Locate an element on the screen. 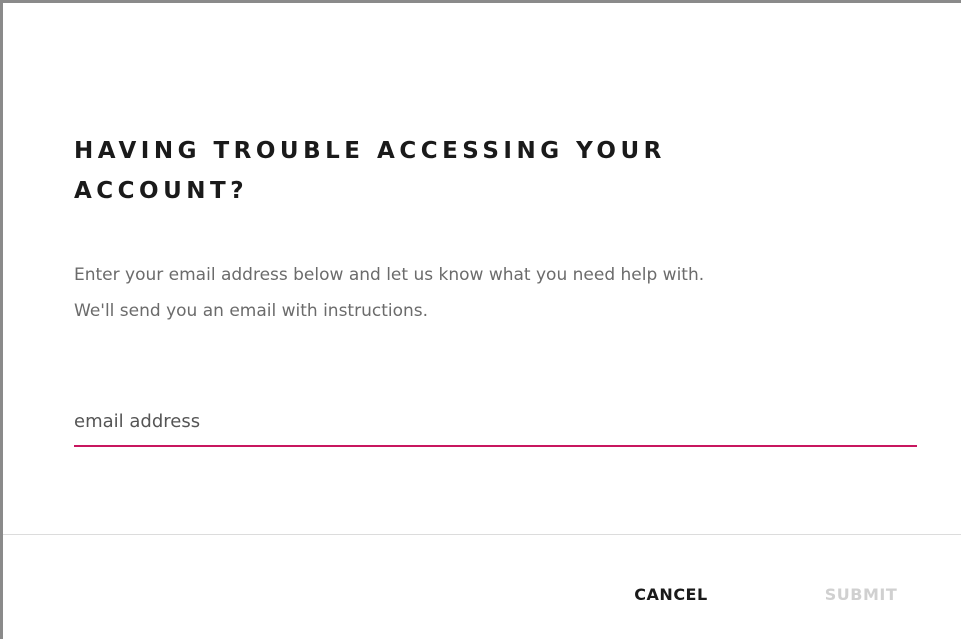 The image size is (961, 639). email-field-container is located at coordinates (495, 424).